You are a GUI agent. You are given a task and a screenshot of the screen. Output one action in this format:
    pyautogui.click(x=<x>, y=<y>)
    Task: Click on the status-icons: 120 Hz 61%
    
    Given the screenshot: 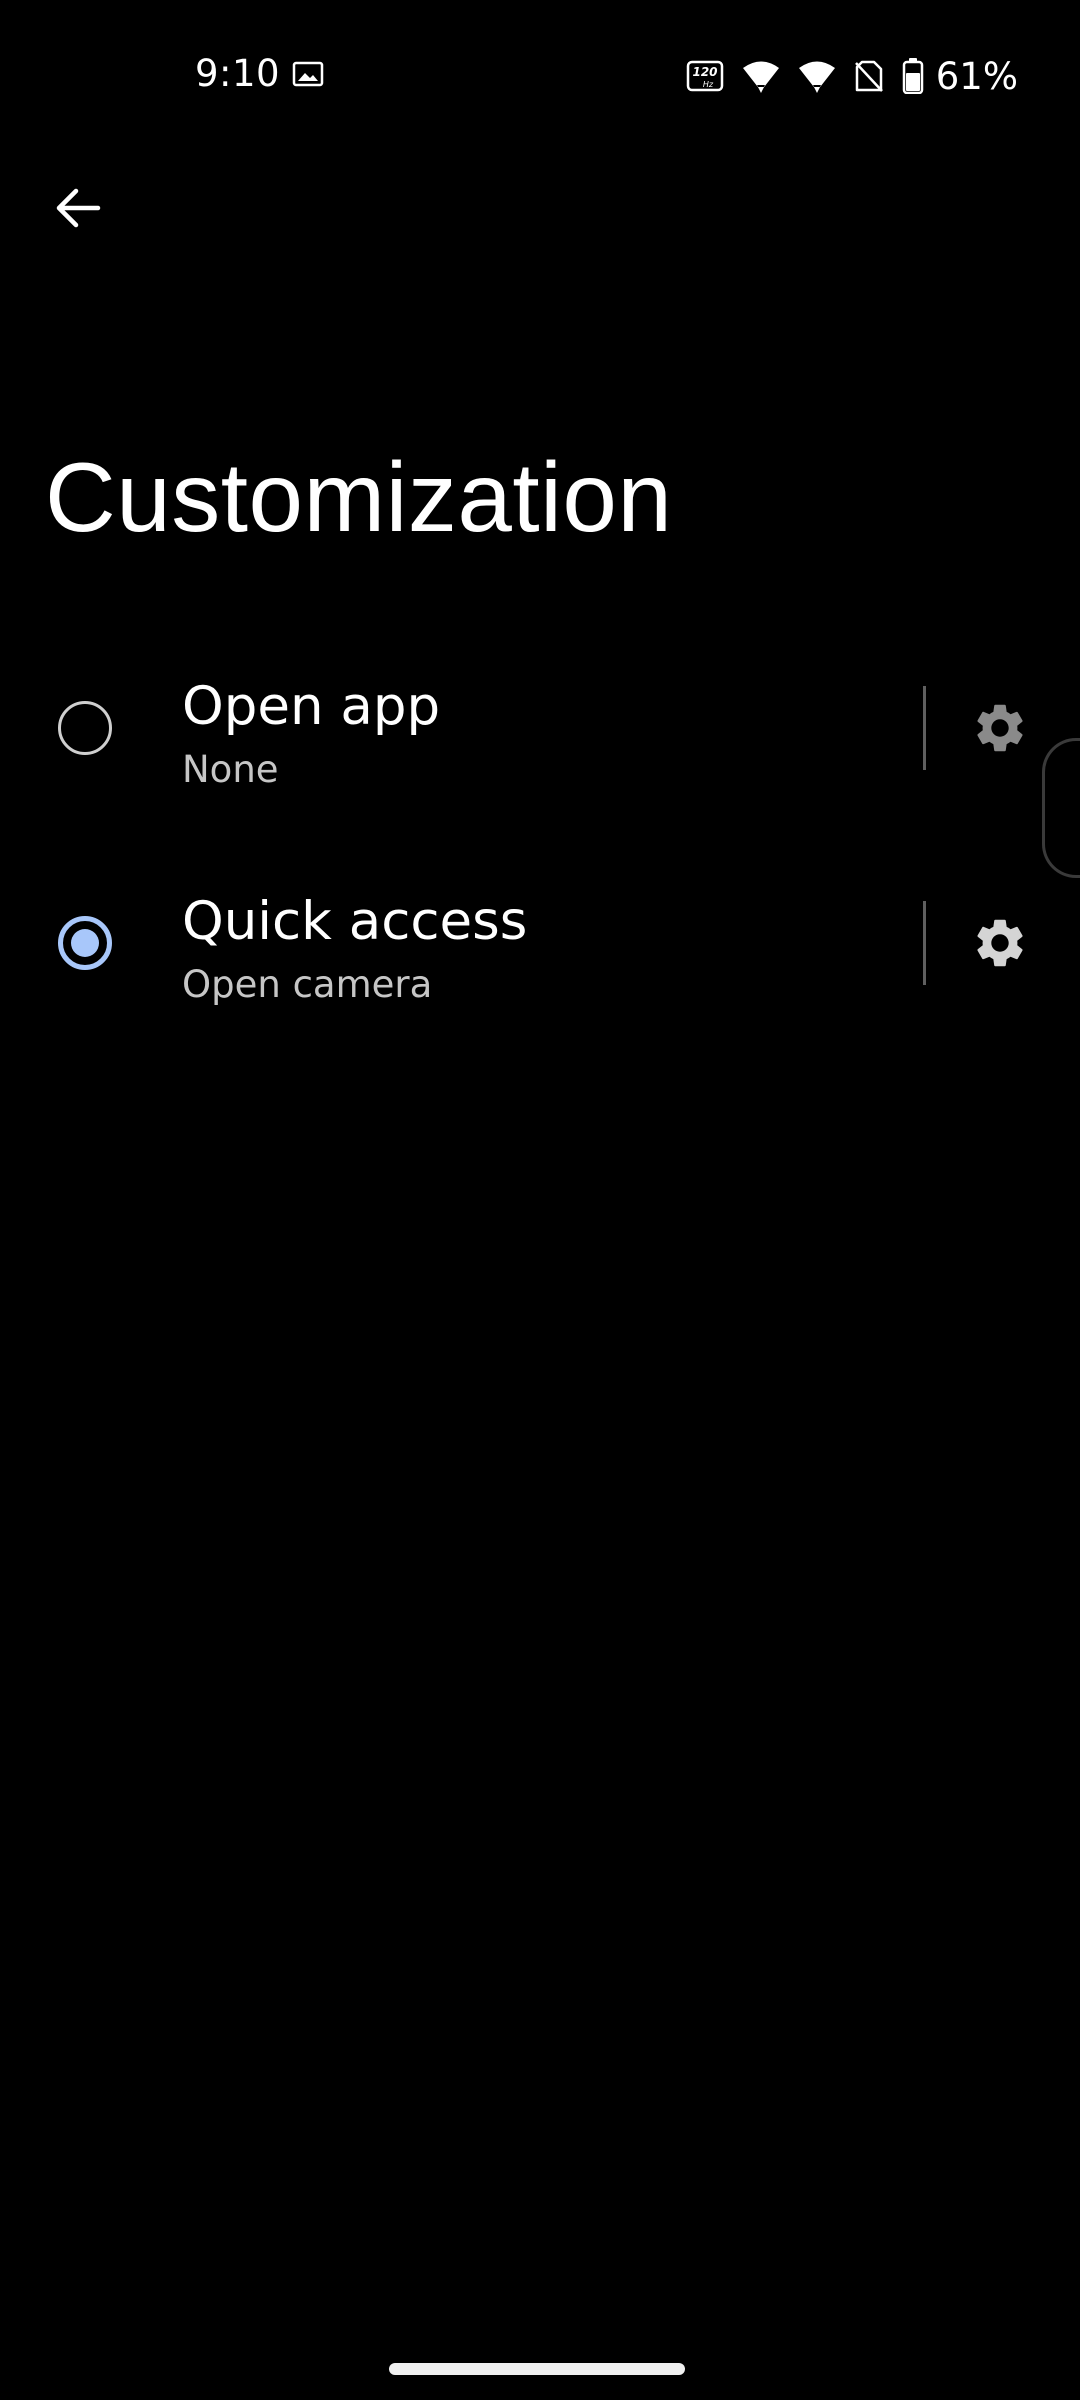 What is the action you would take?
    pyautogui.click(x=843, y=76)
    